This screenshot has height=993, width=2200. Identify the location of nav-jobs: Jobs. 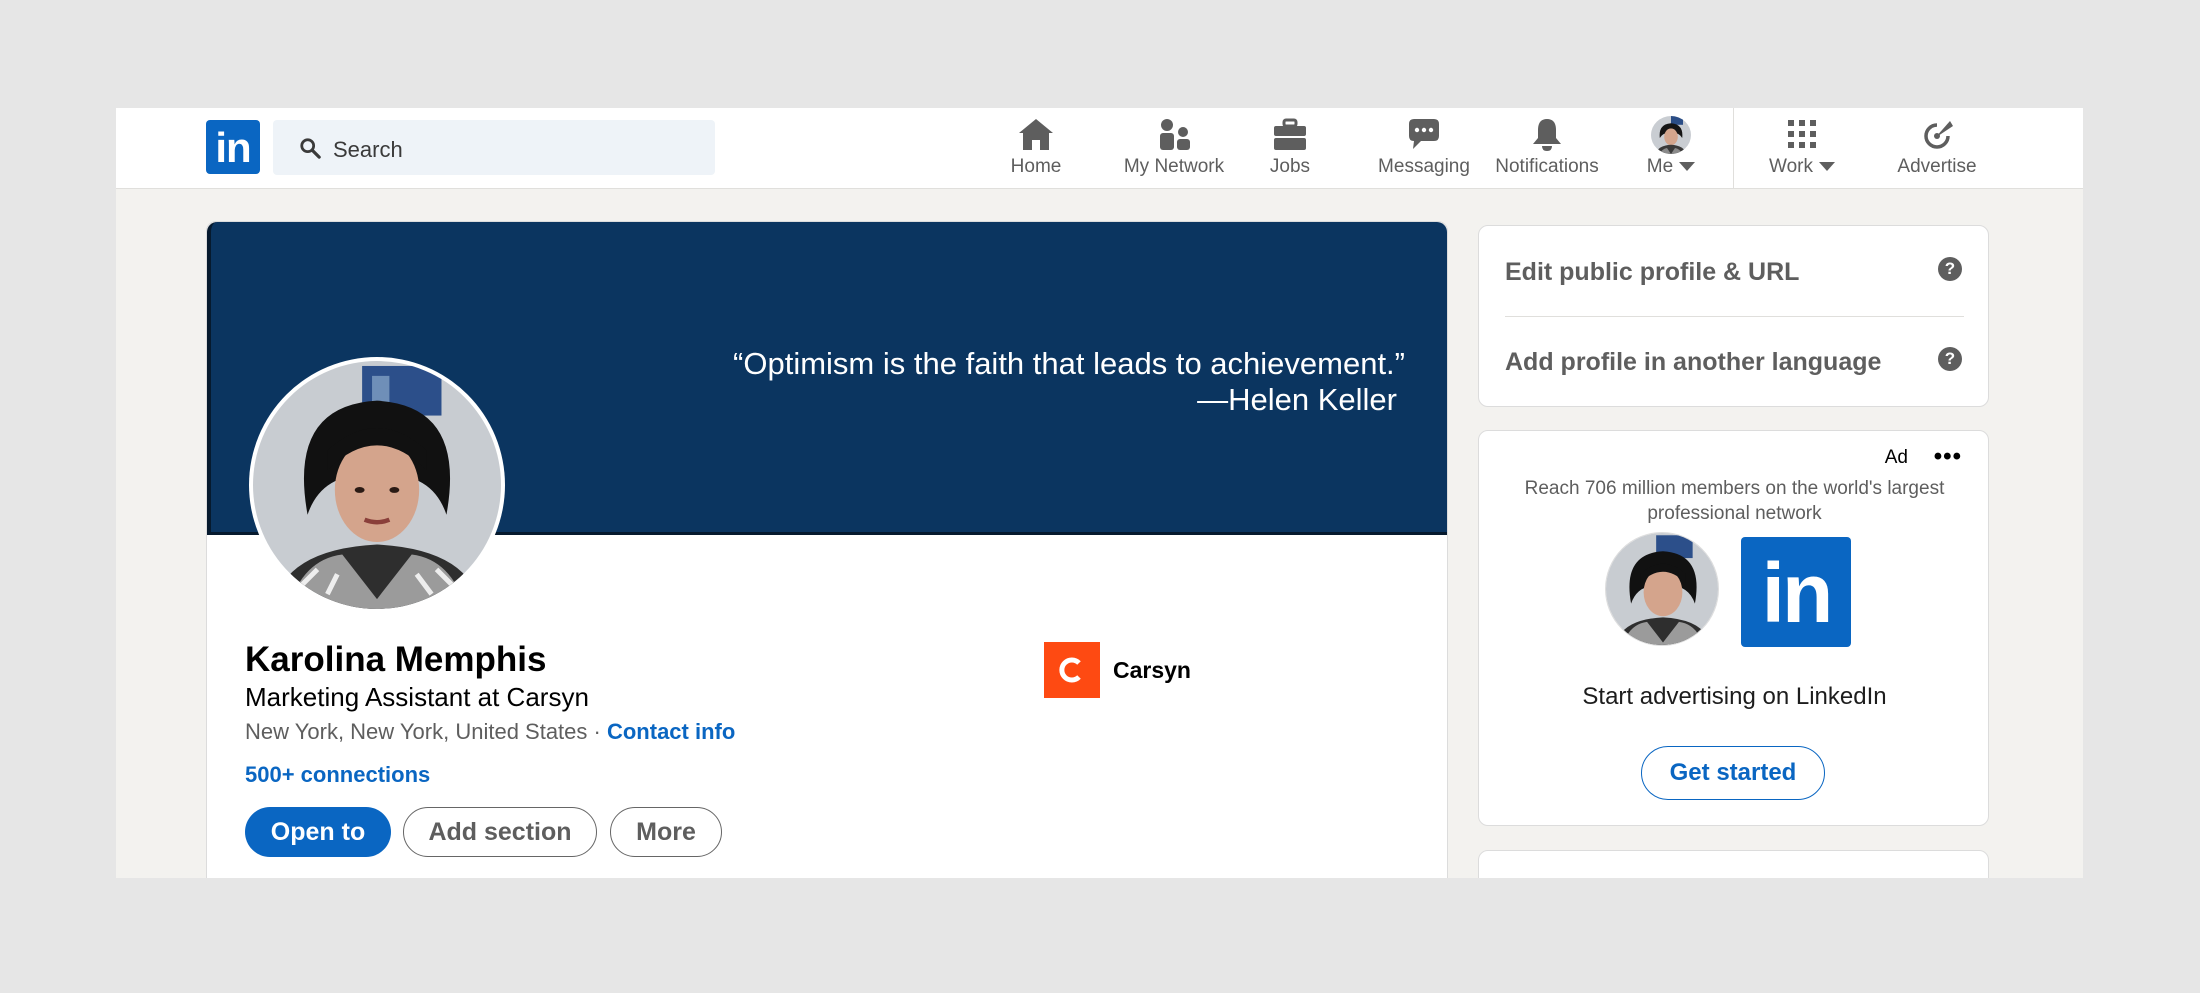
(1290, 151).